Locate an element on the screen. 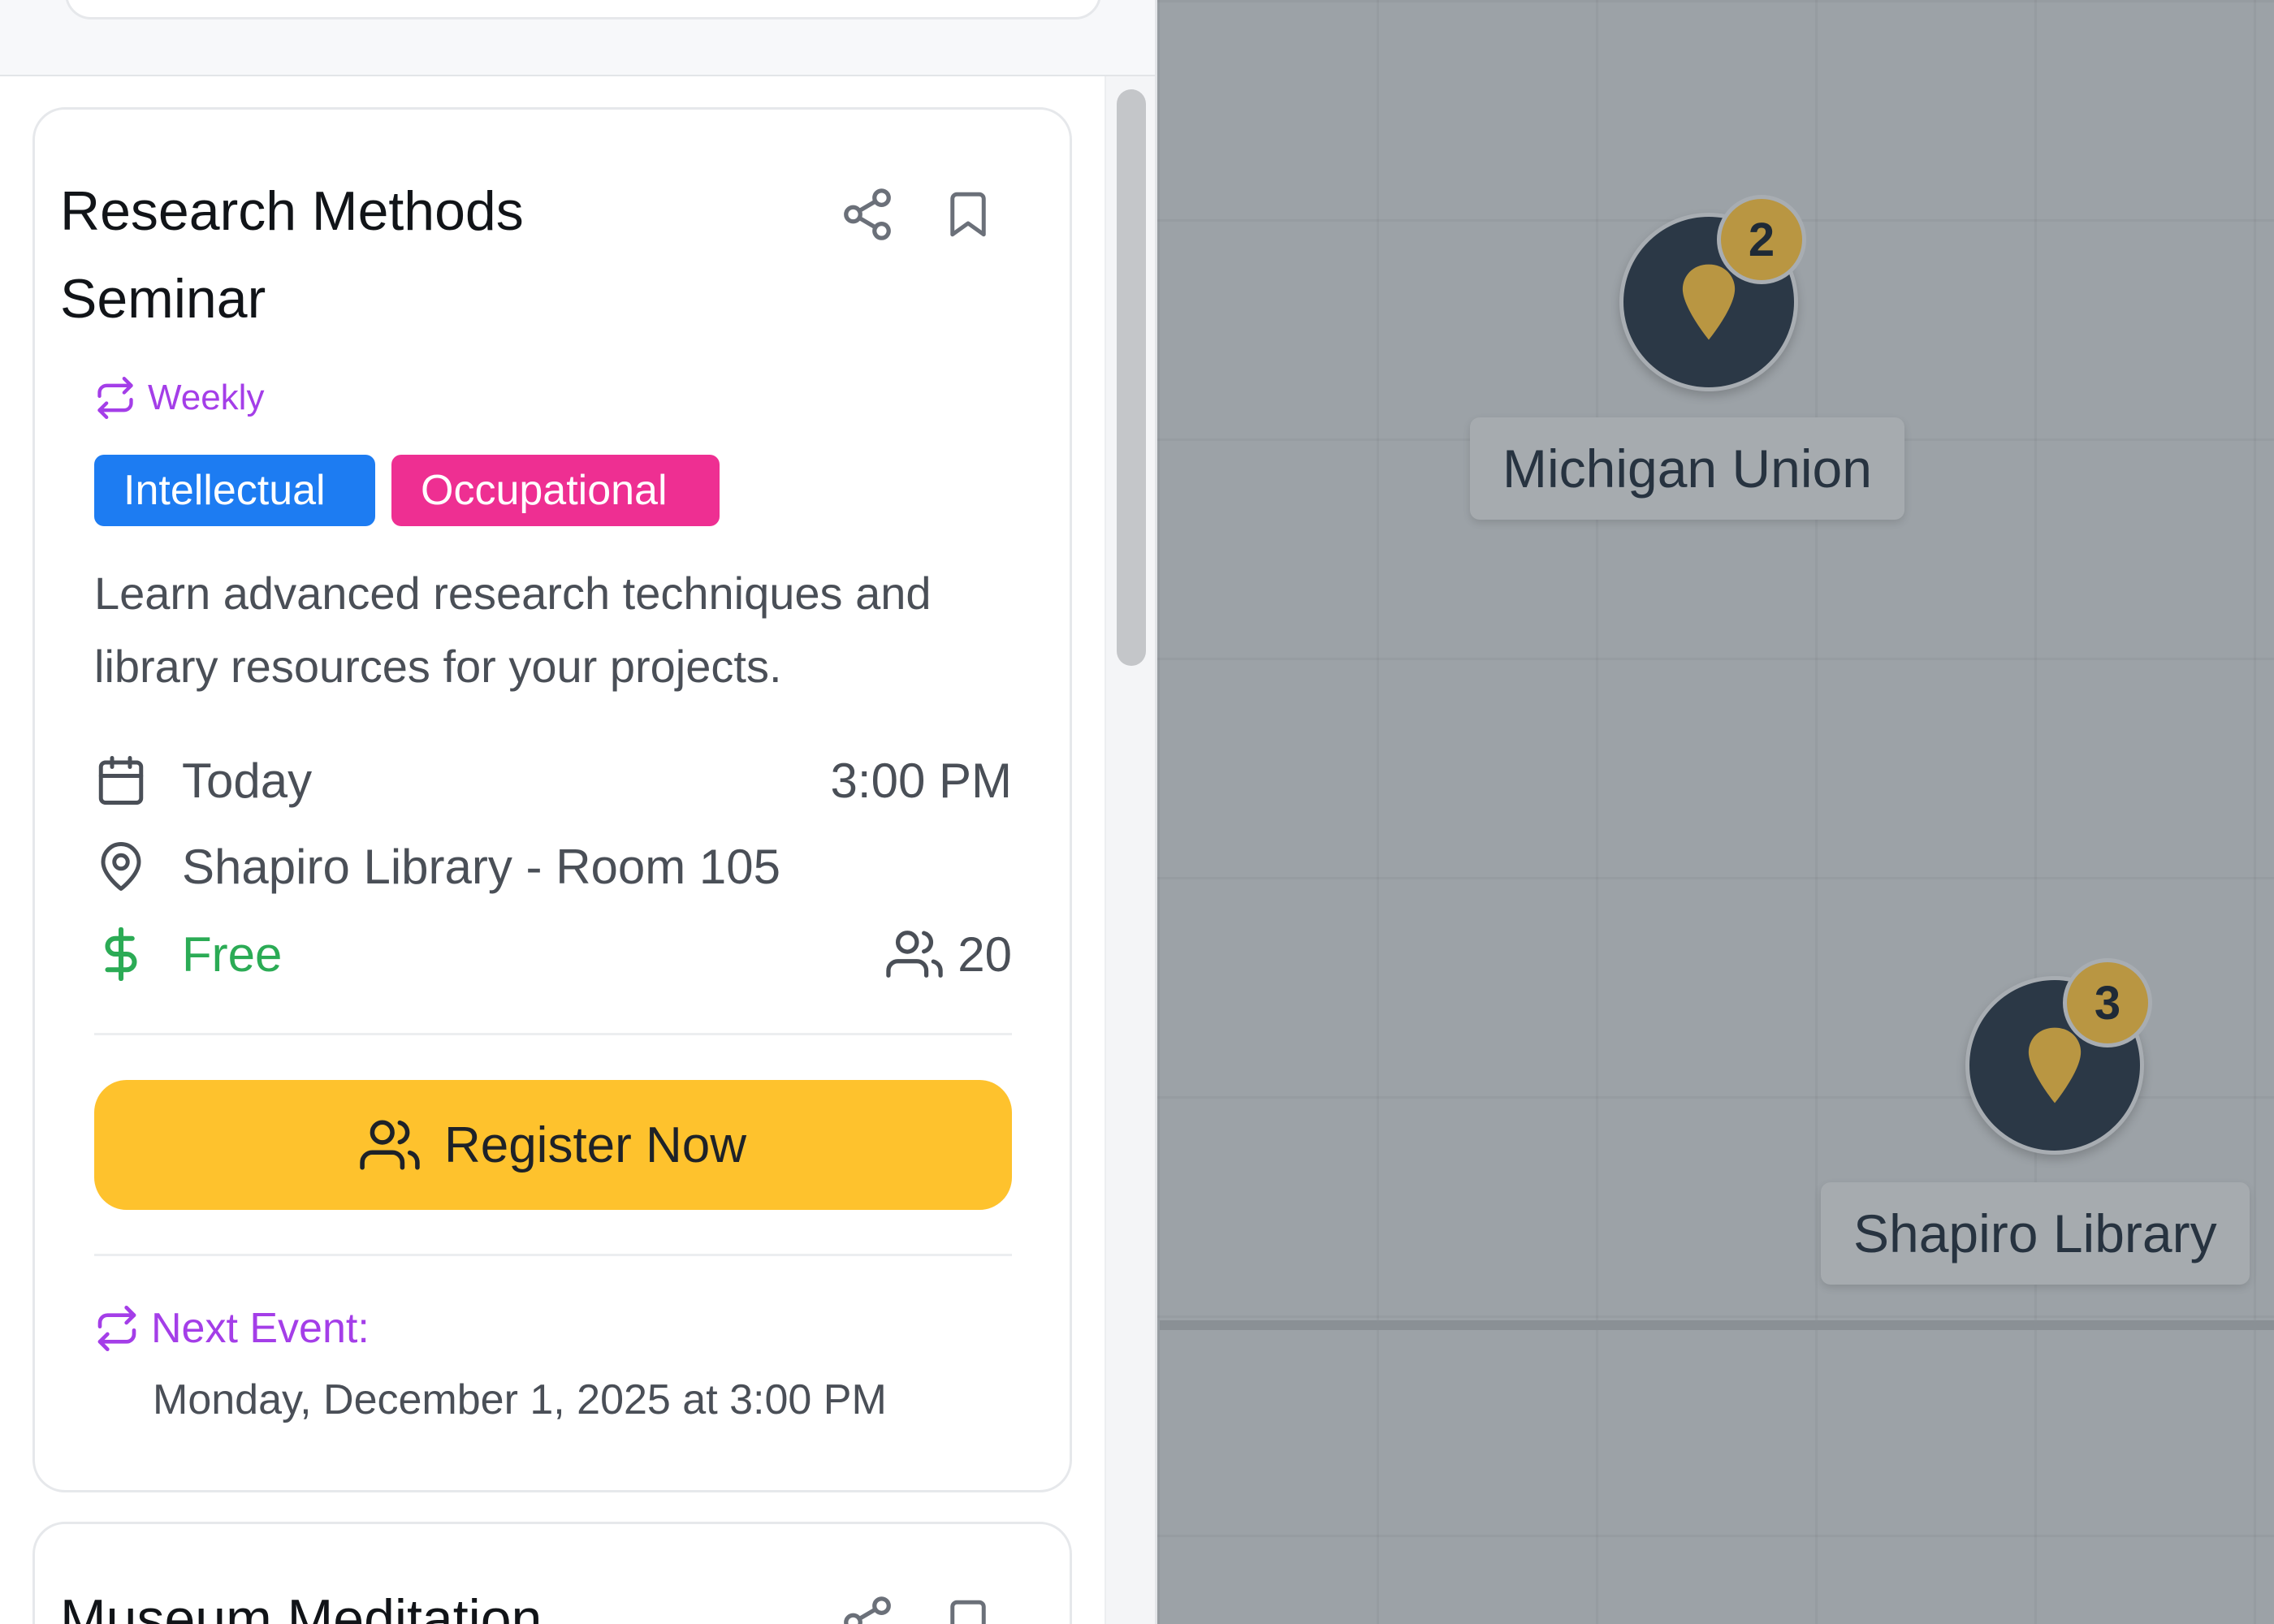 This screenshot has width=2274, height=1624. next-event-indicator: Next Event: is located at coordinates (232, 1328).